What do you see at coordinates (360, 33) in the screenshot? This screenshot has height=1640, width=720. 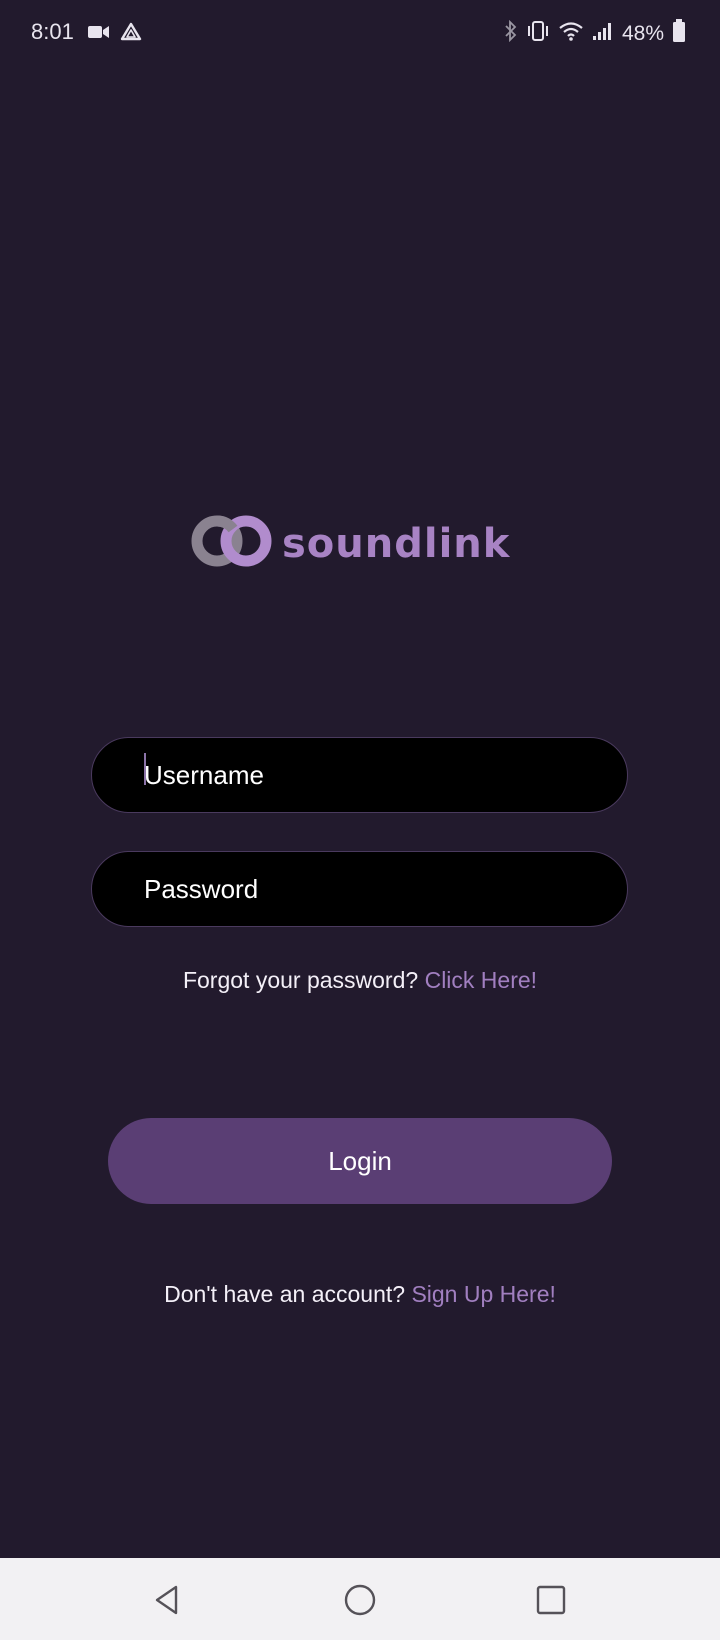 I see `status-bar: 8:01 48%` at bounding box center [360, 33].